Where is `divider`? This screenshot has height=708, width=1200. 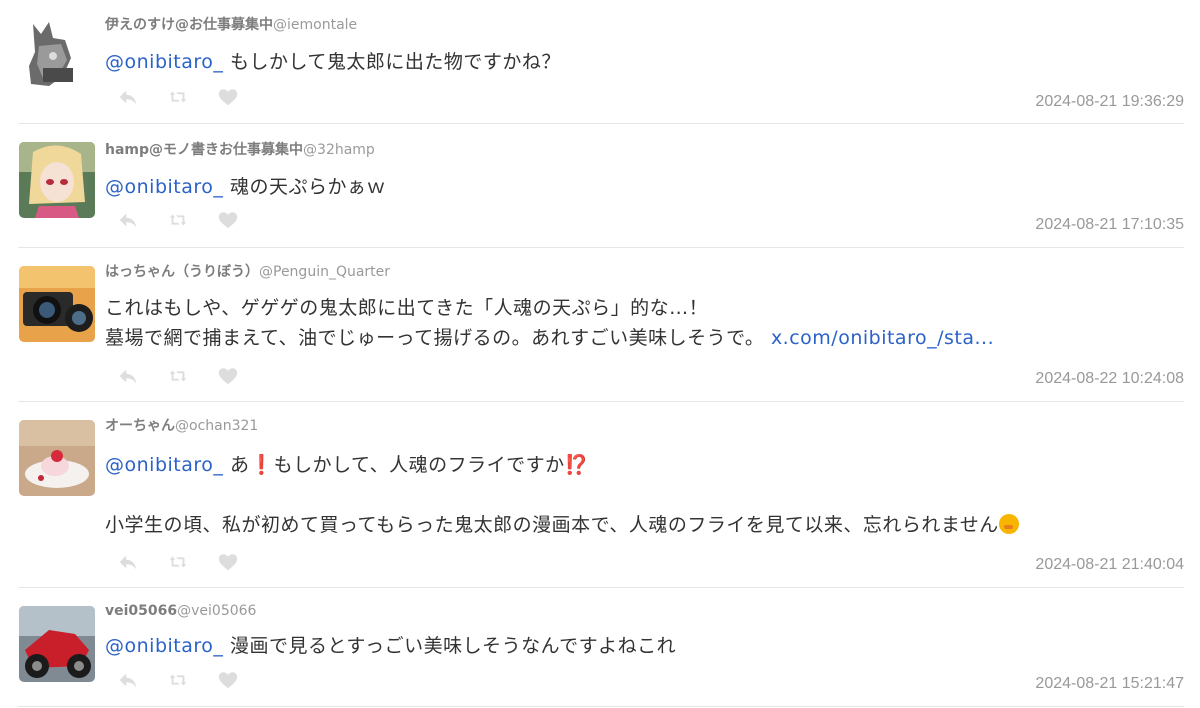 divider is located at coordinates (601, 706).